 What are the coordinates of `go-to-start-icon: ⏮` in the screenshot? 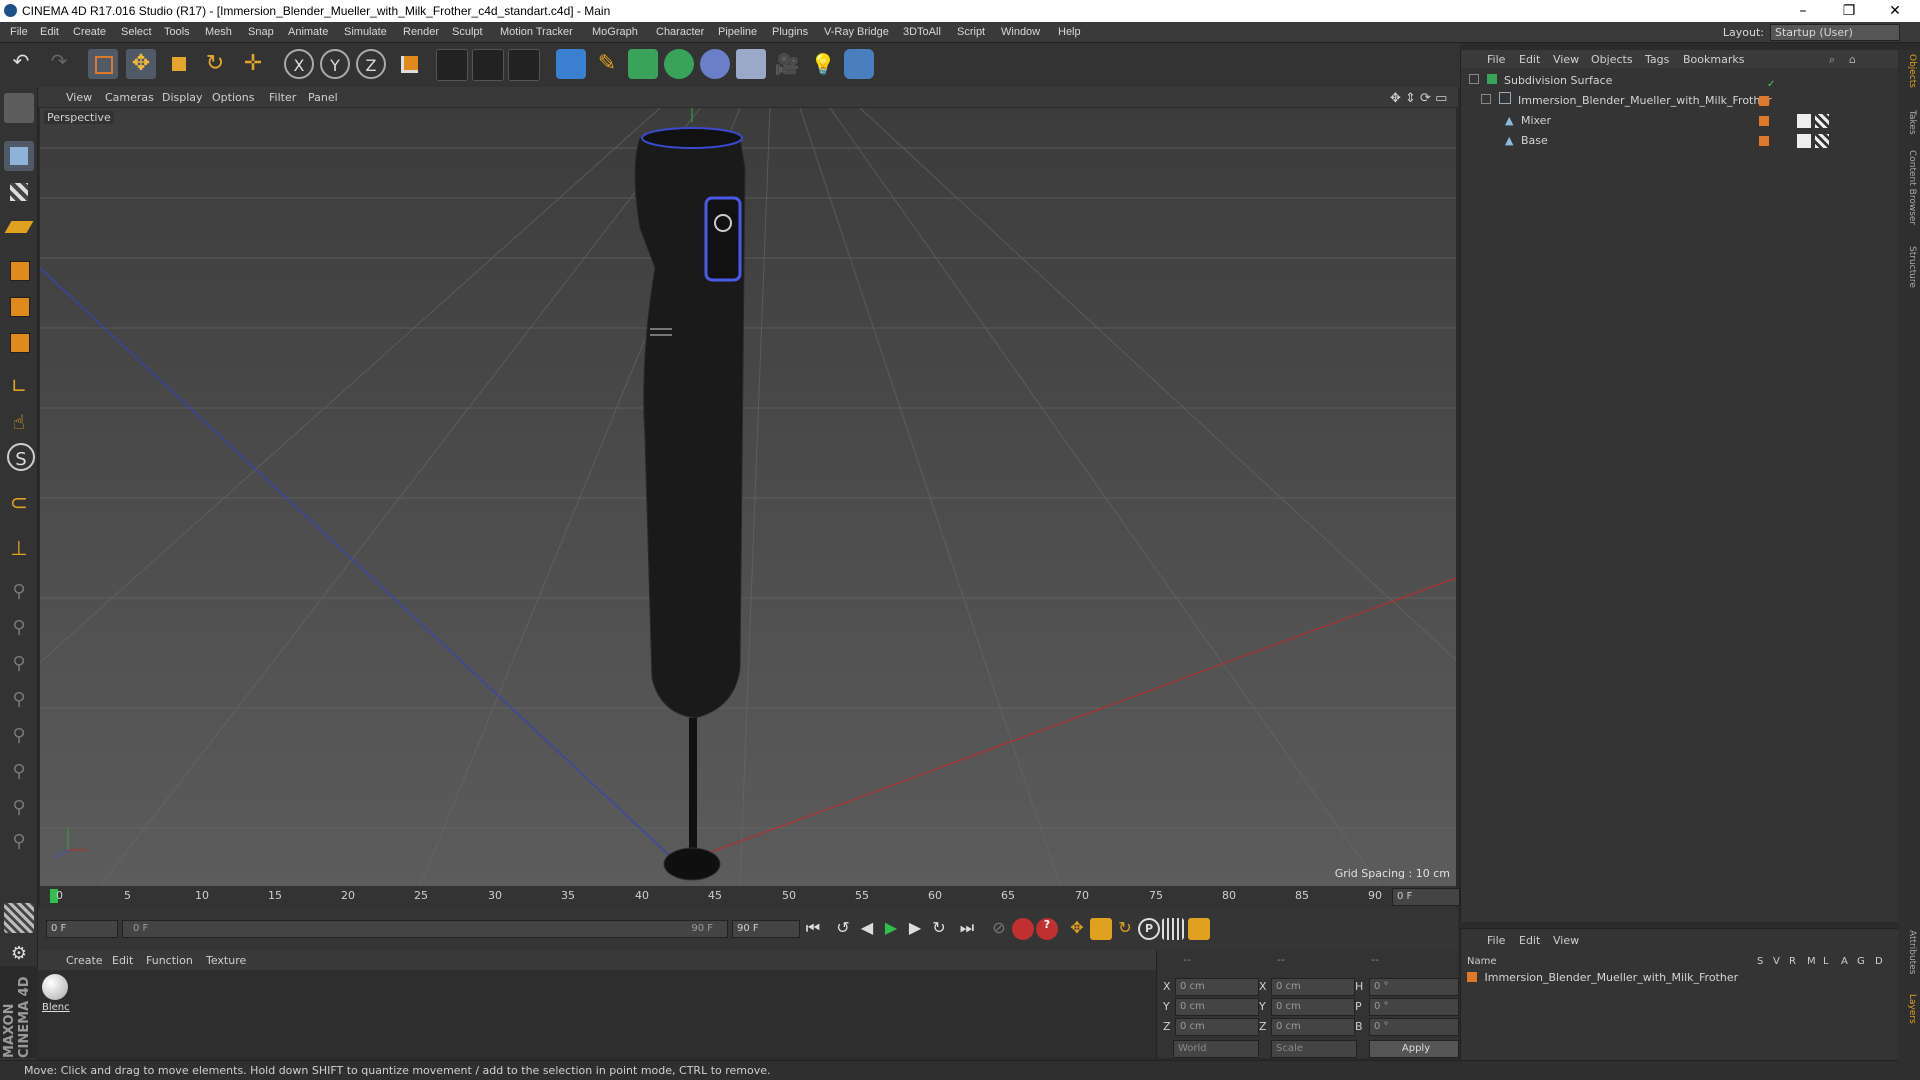 It's located at (813, 929).